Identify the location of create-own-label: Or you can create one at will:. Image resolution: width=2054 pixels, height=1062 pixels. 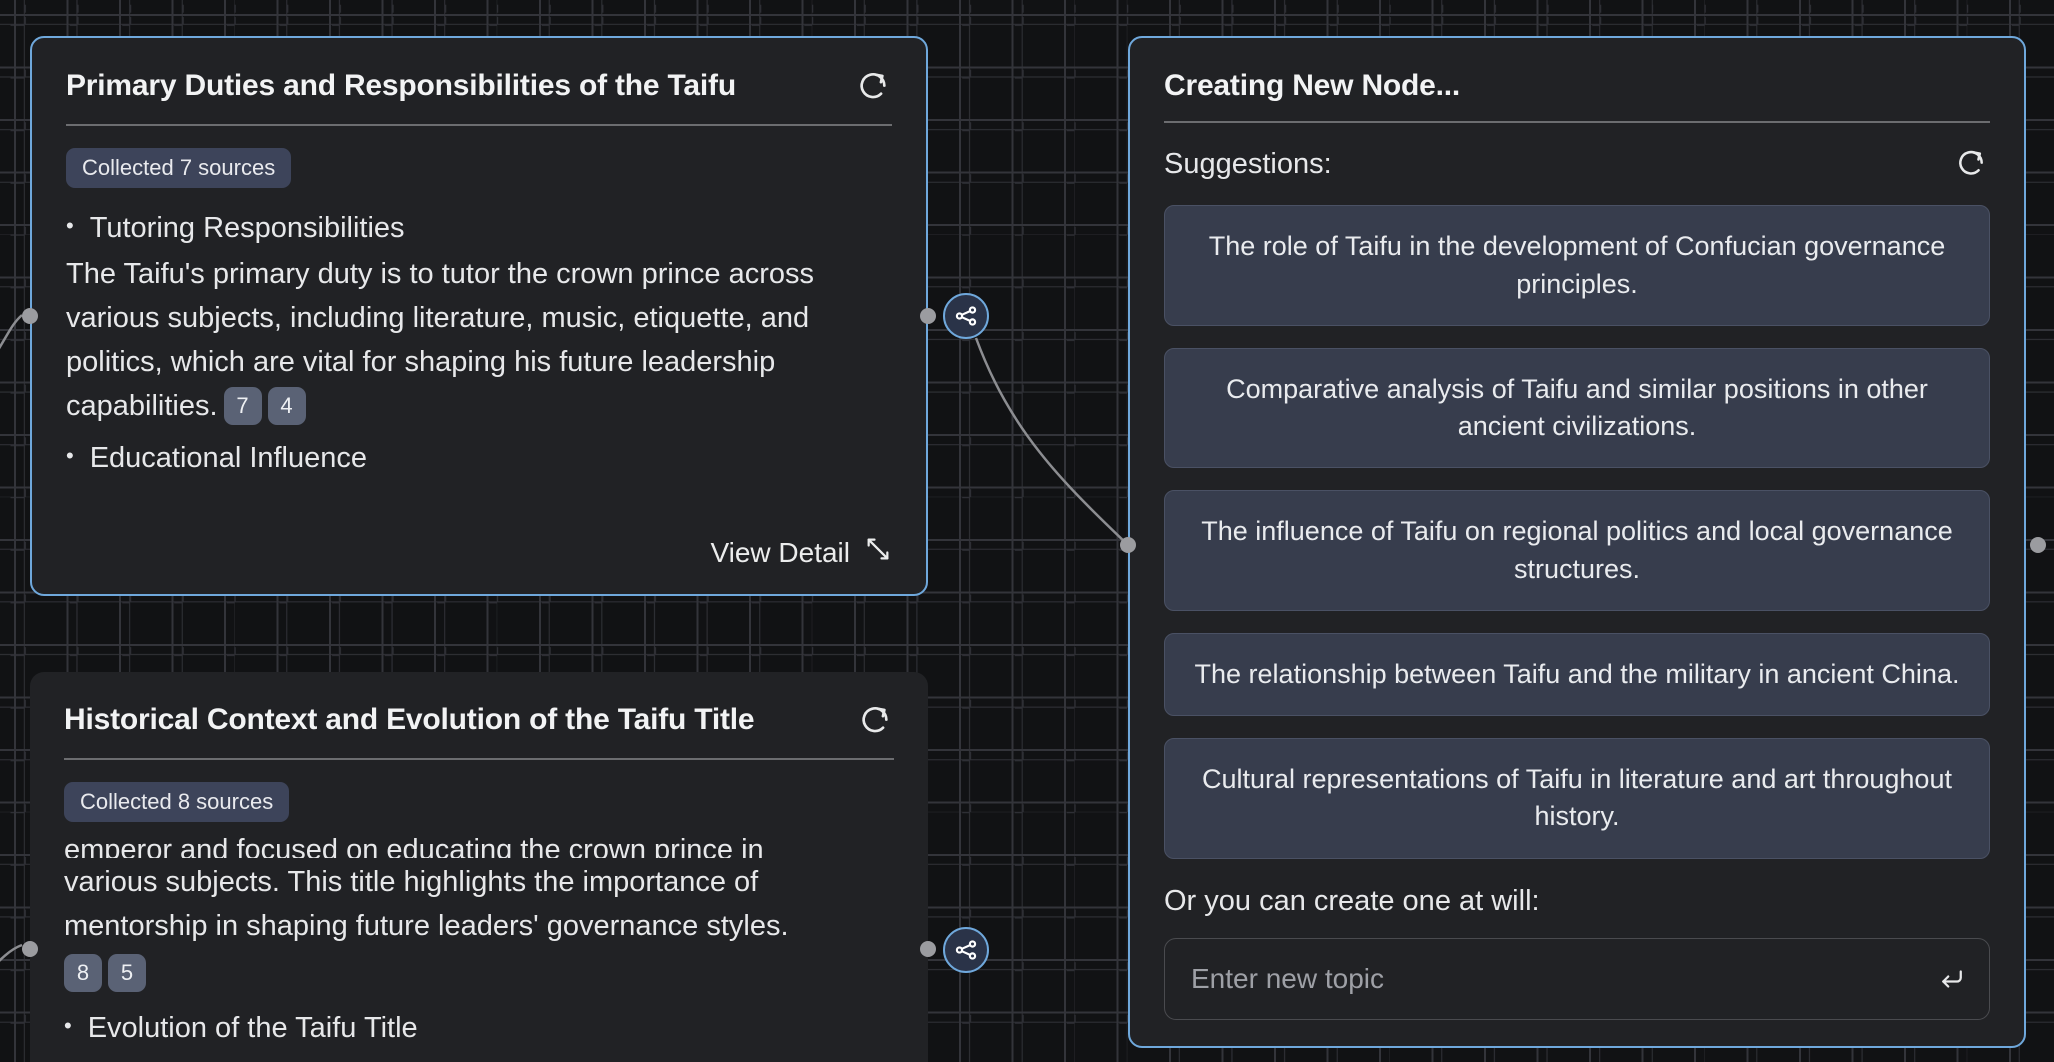
(1352, 900).